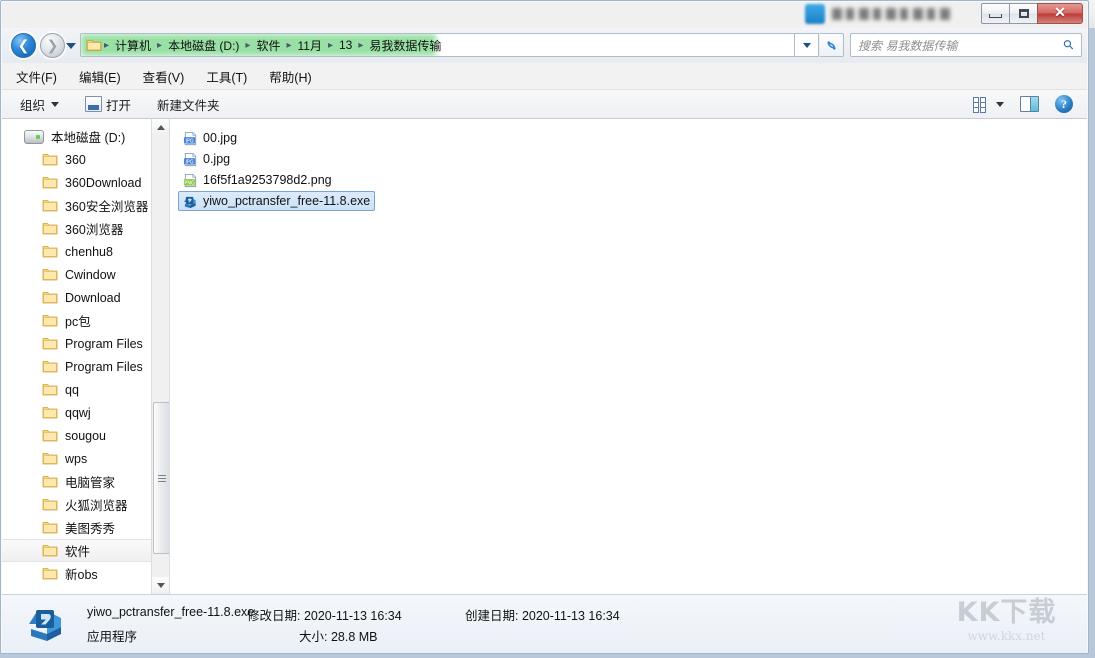 Image resolution: width=1095 pixels, height=658 pixels. Describe the element at coordinates (226, 76) in the screenshot. I see `menu-item-tools: 工具(T)` at that location.